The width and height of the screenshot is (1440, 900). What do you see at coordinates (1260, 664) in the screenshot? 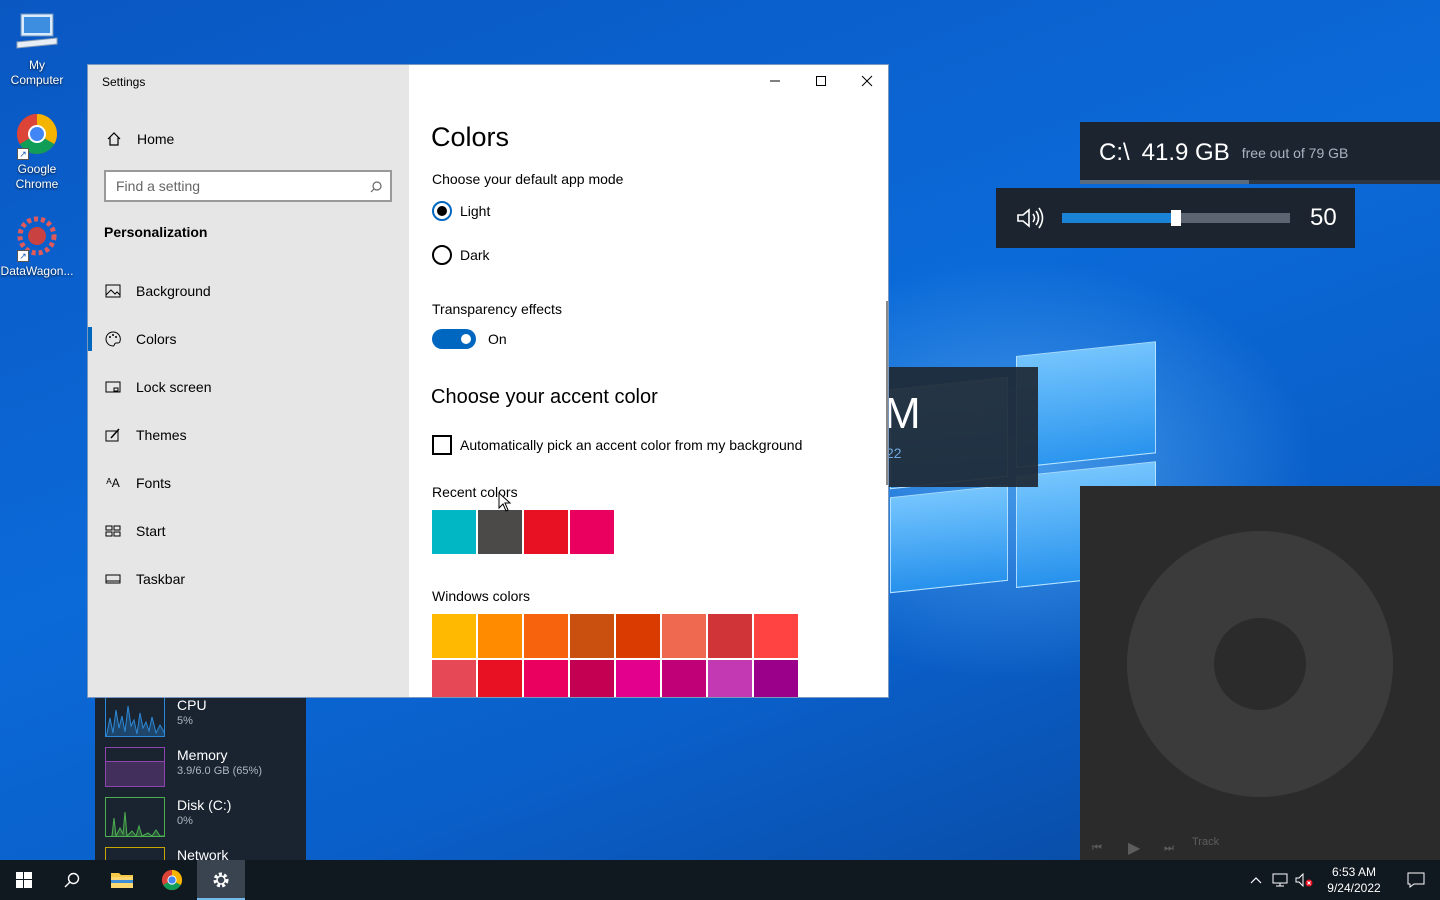
I see `album-disc` at bounding box center [1260, 664].